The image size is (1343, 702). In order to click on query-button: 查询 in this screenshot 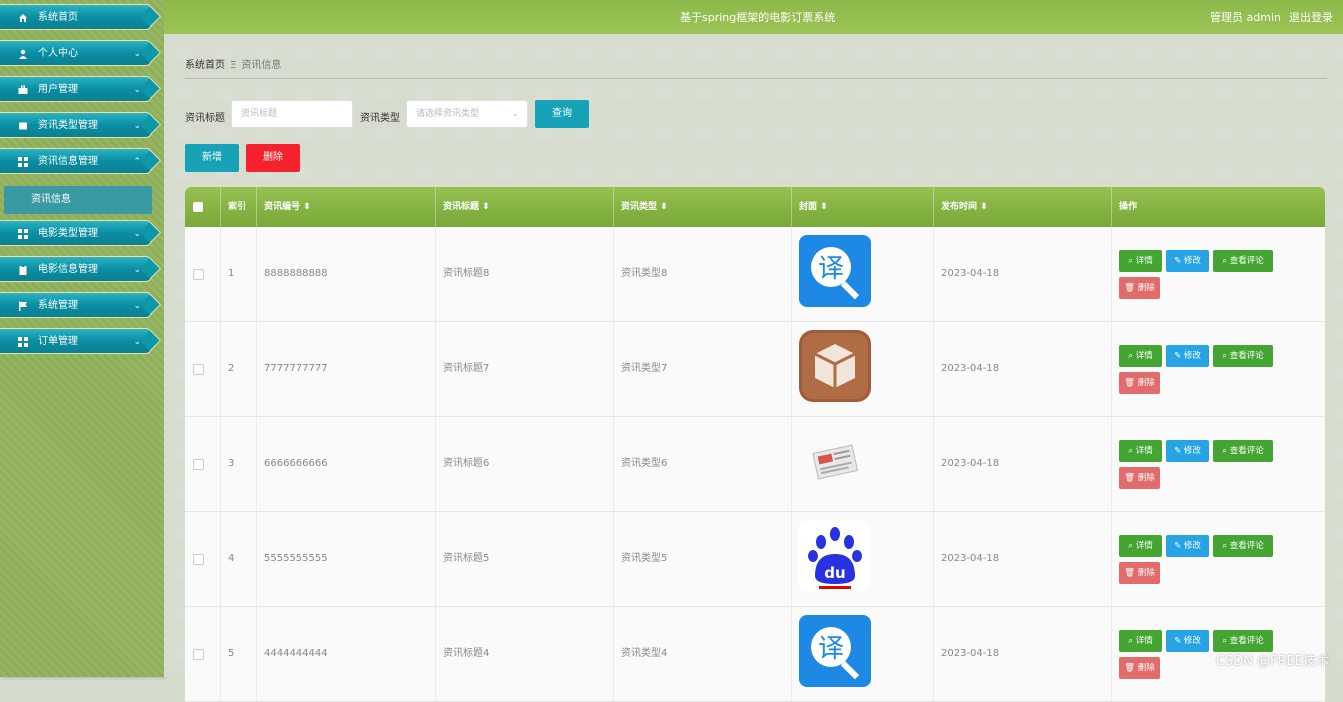, I will do `click(562, 114)`.